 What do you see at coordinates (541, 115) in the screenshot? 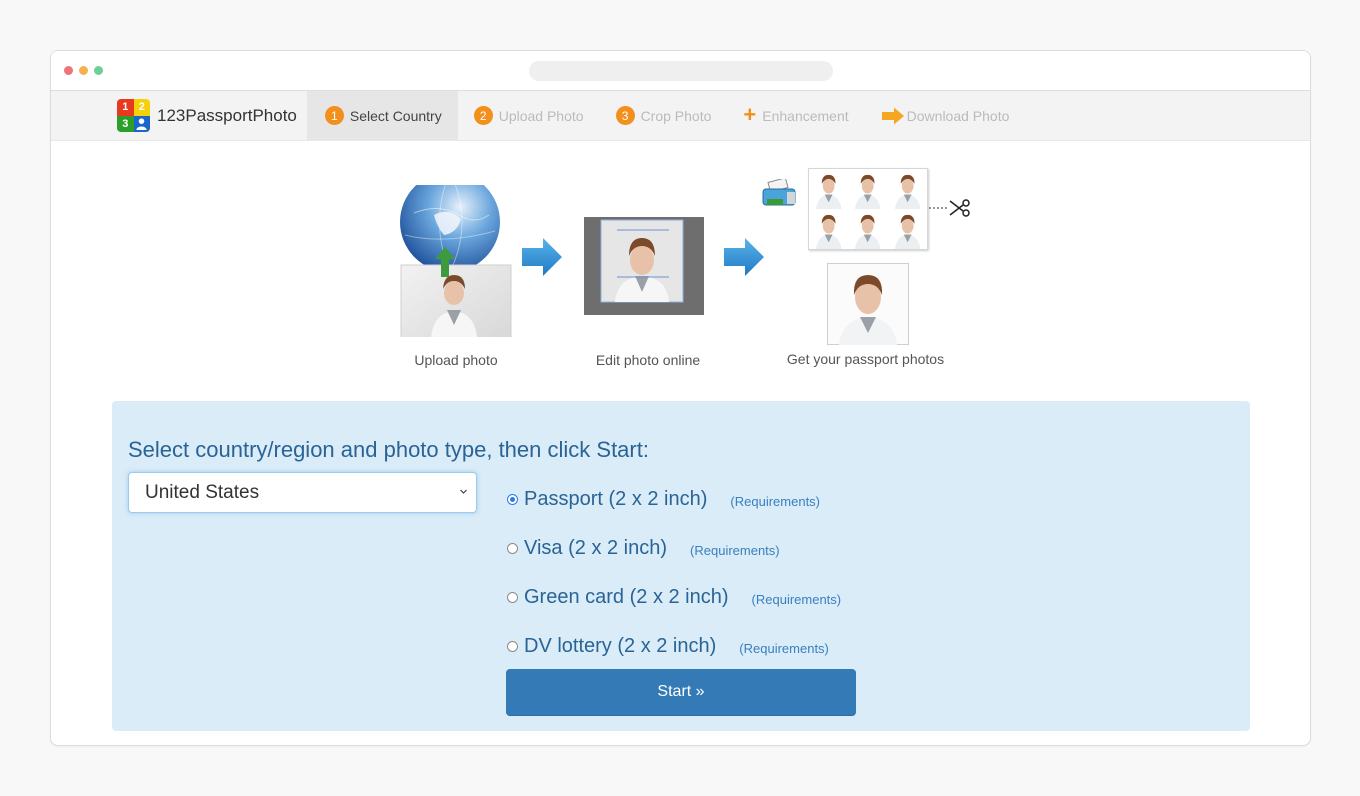
I see `step-label: Upload Photo` at bounding box center [541, 115].